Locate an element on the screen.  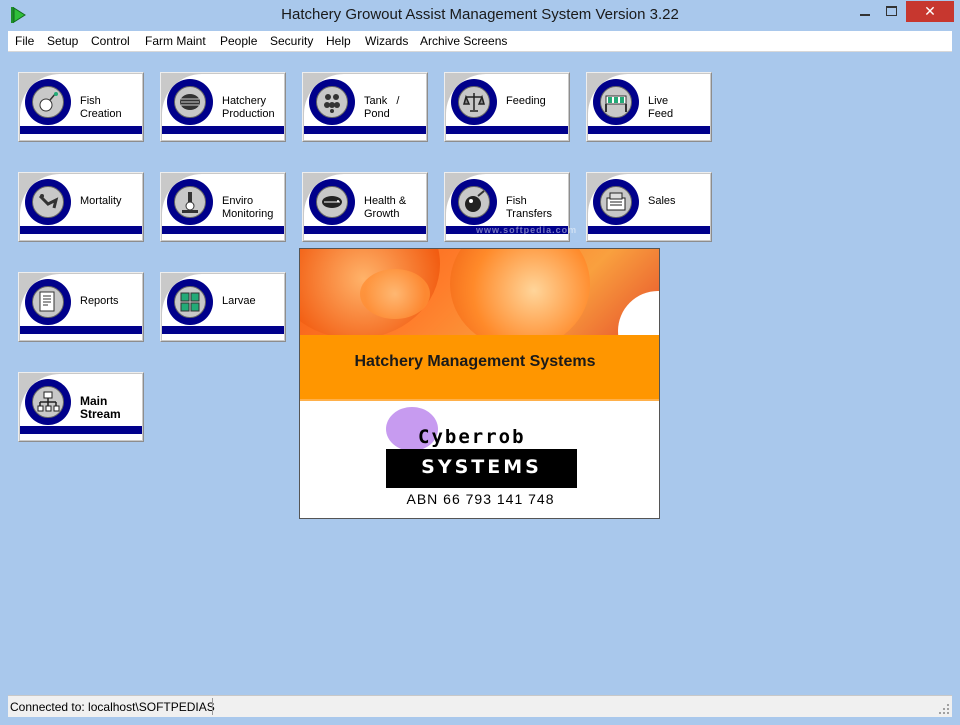
minimize-button is located at coordinates (865, 11).